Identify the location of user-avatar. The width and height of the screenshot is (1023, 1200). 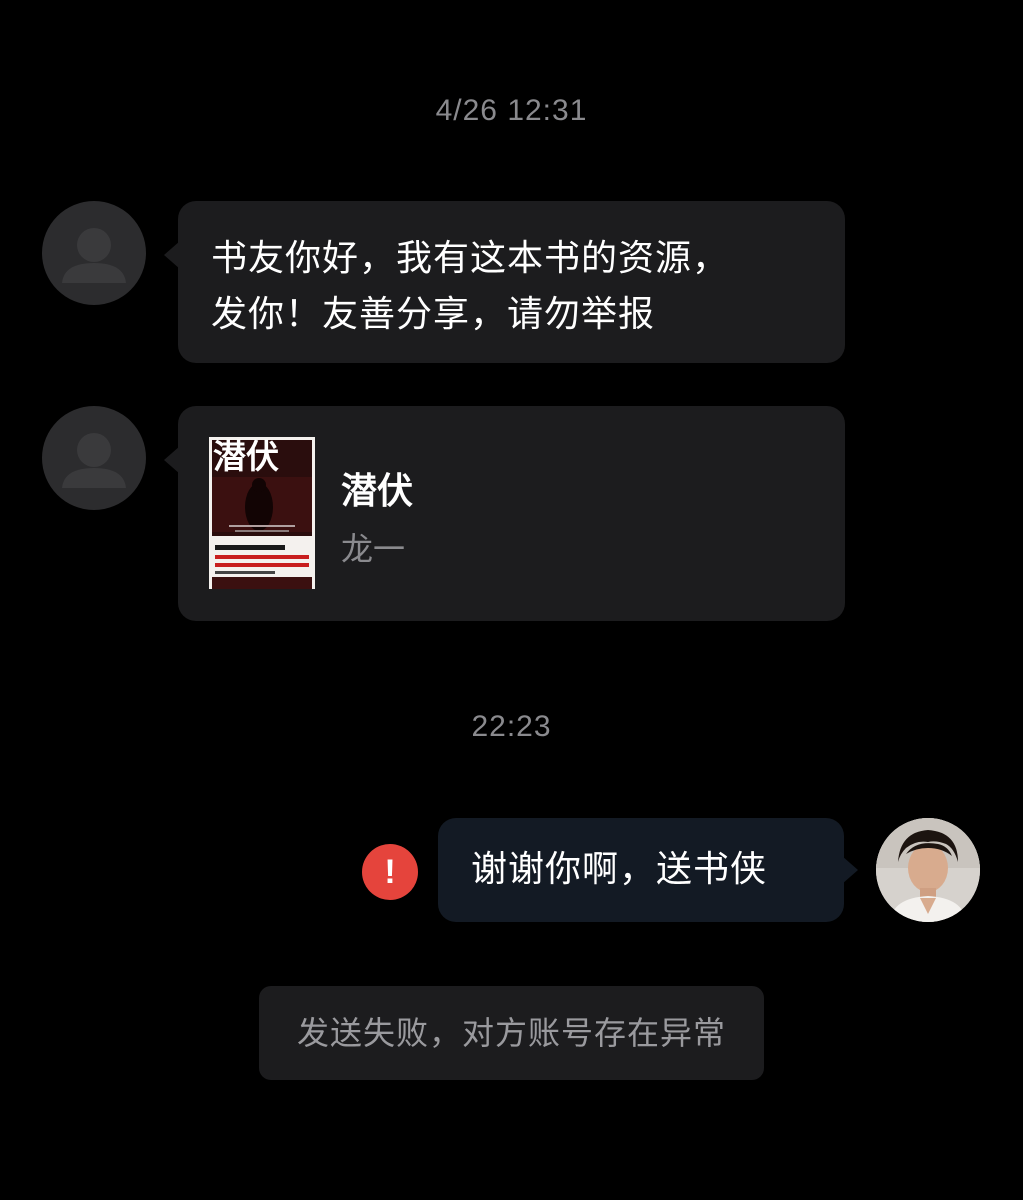
(928, 870).